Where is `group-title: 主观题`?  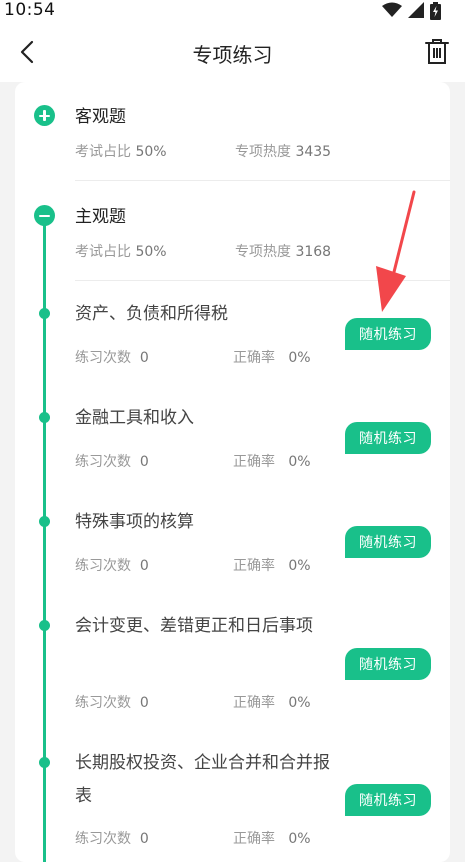 group-title: 主观题 is located at coordinates (100, 214).